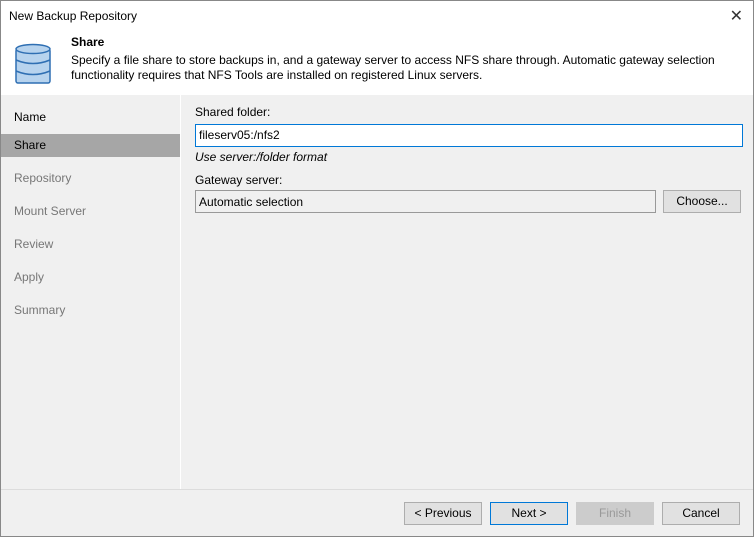 This screenshot has height=537, width=754. I want to click on window-title: New Backup Repository, so click(73, 16).